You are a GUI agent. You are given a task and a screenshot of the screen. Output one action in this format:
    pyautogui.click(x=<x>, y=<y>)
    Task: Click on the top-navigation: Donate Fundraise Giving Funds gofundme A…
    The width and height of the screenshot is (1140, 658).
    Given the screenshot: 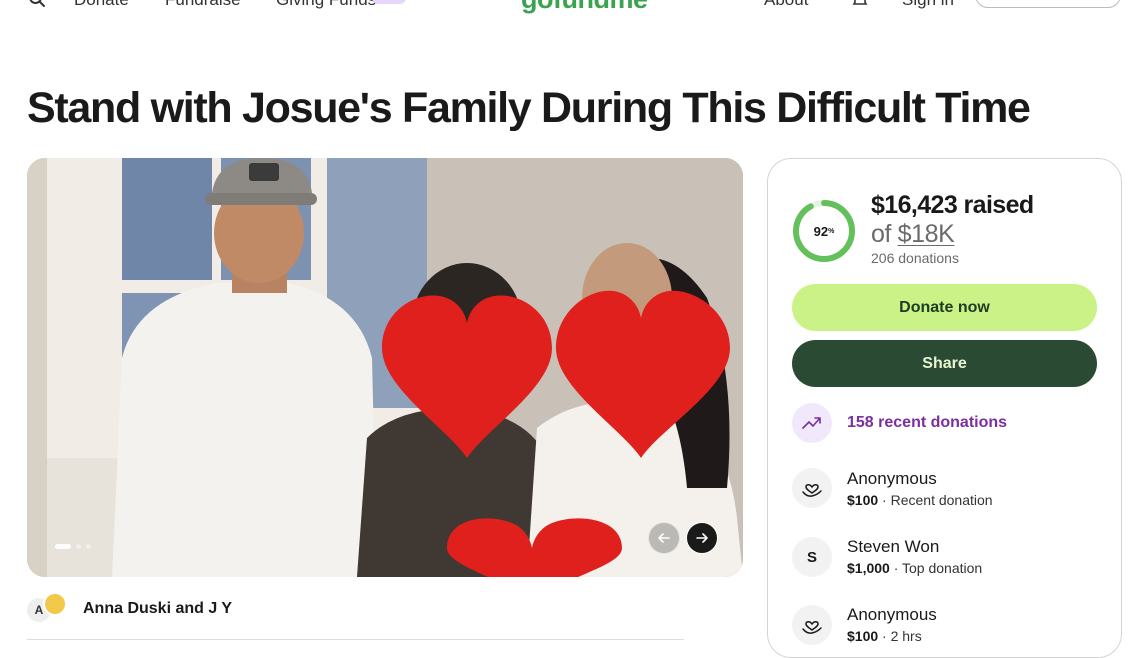 What is the action you would take?
    pyautogui.click(x=570, y=9)
    